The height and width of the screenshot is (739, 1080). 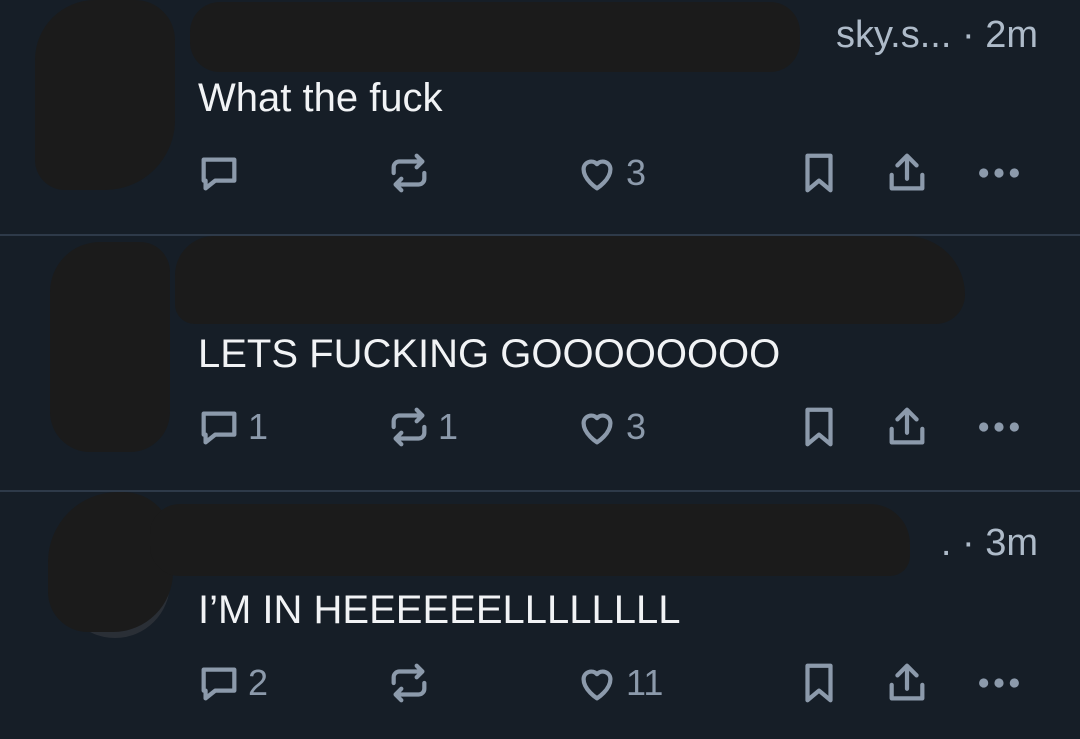 I want to click on reply-button, so click(x=222, y=173).